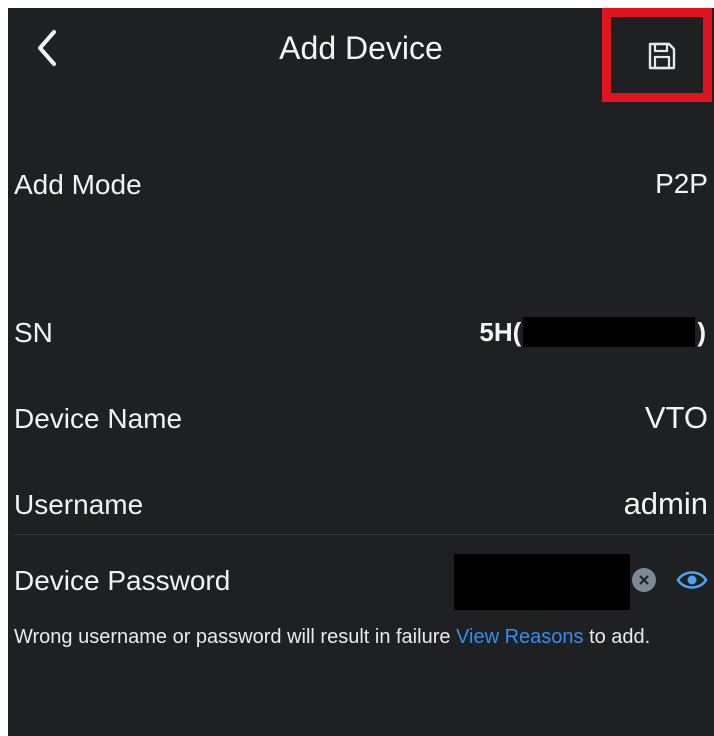  I want to click on floppy-disk-icon, so click(662, 56).